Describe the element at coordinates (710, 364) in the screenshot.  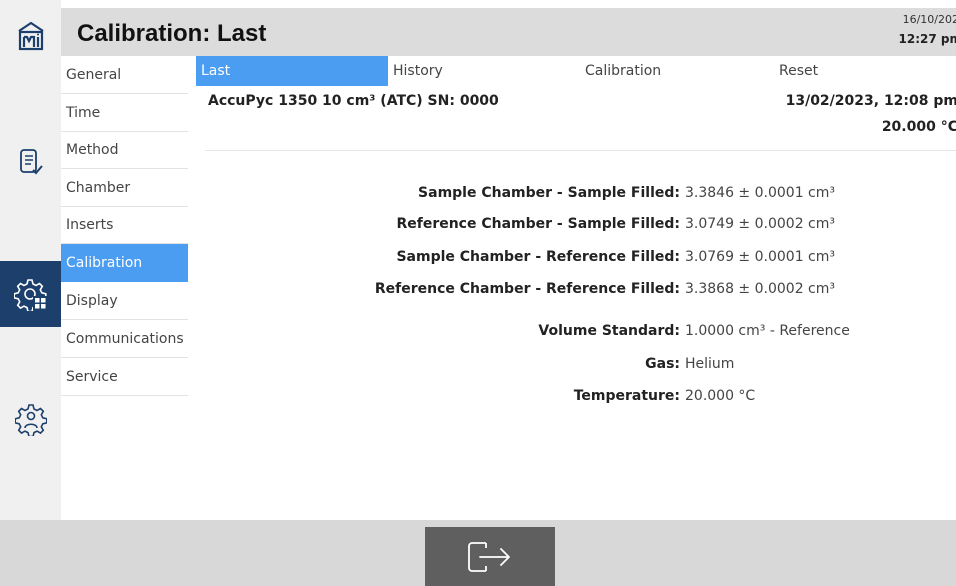
I see `result-value: Helium` at that location.